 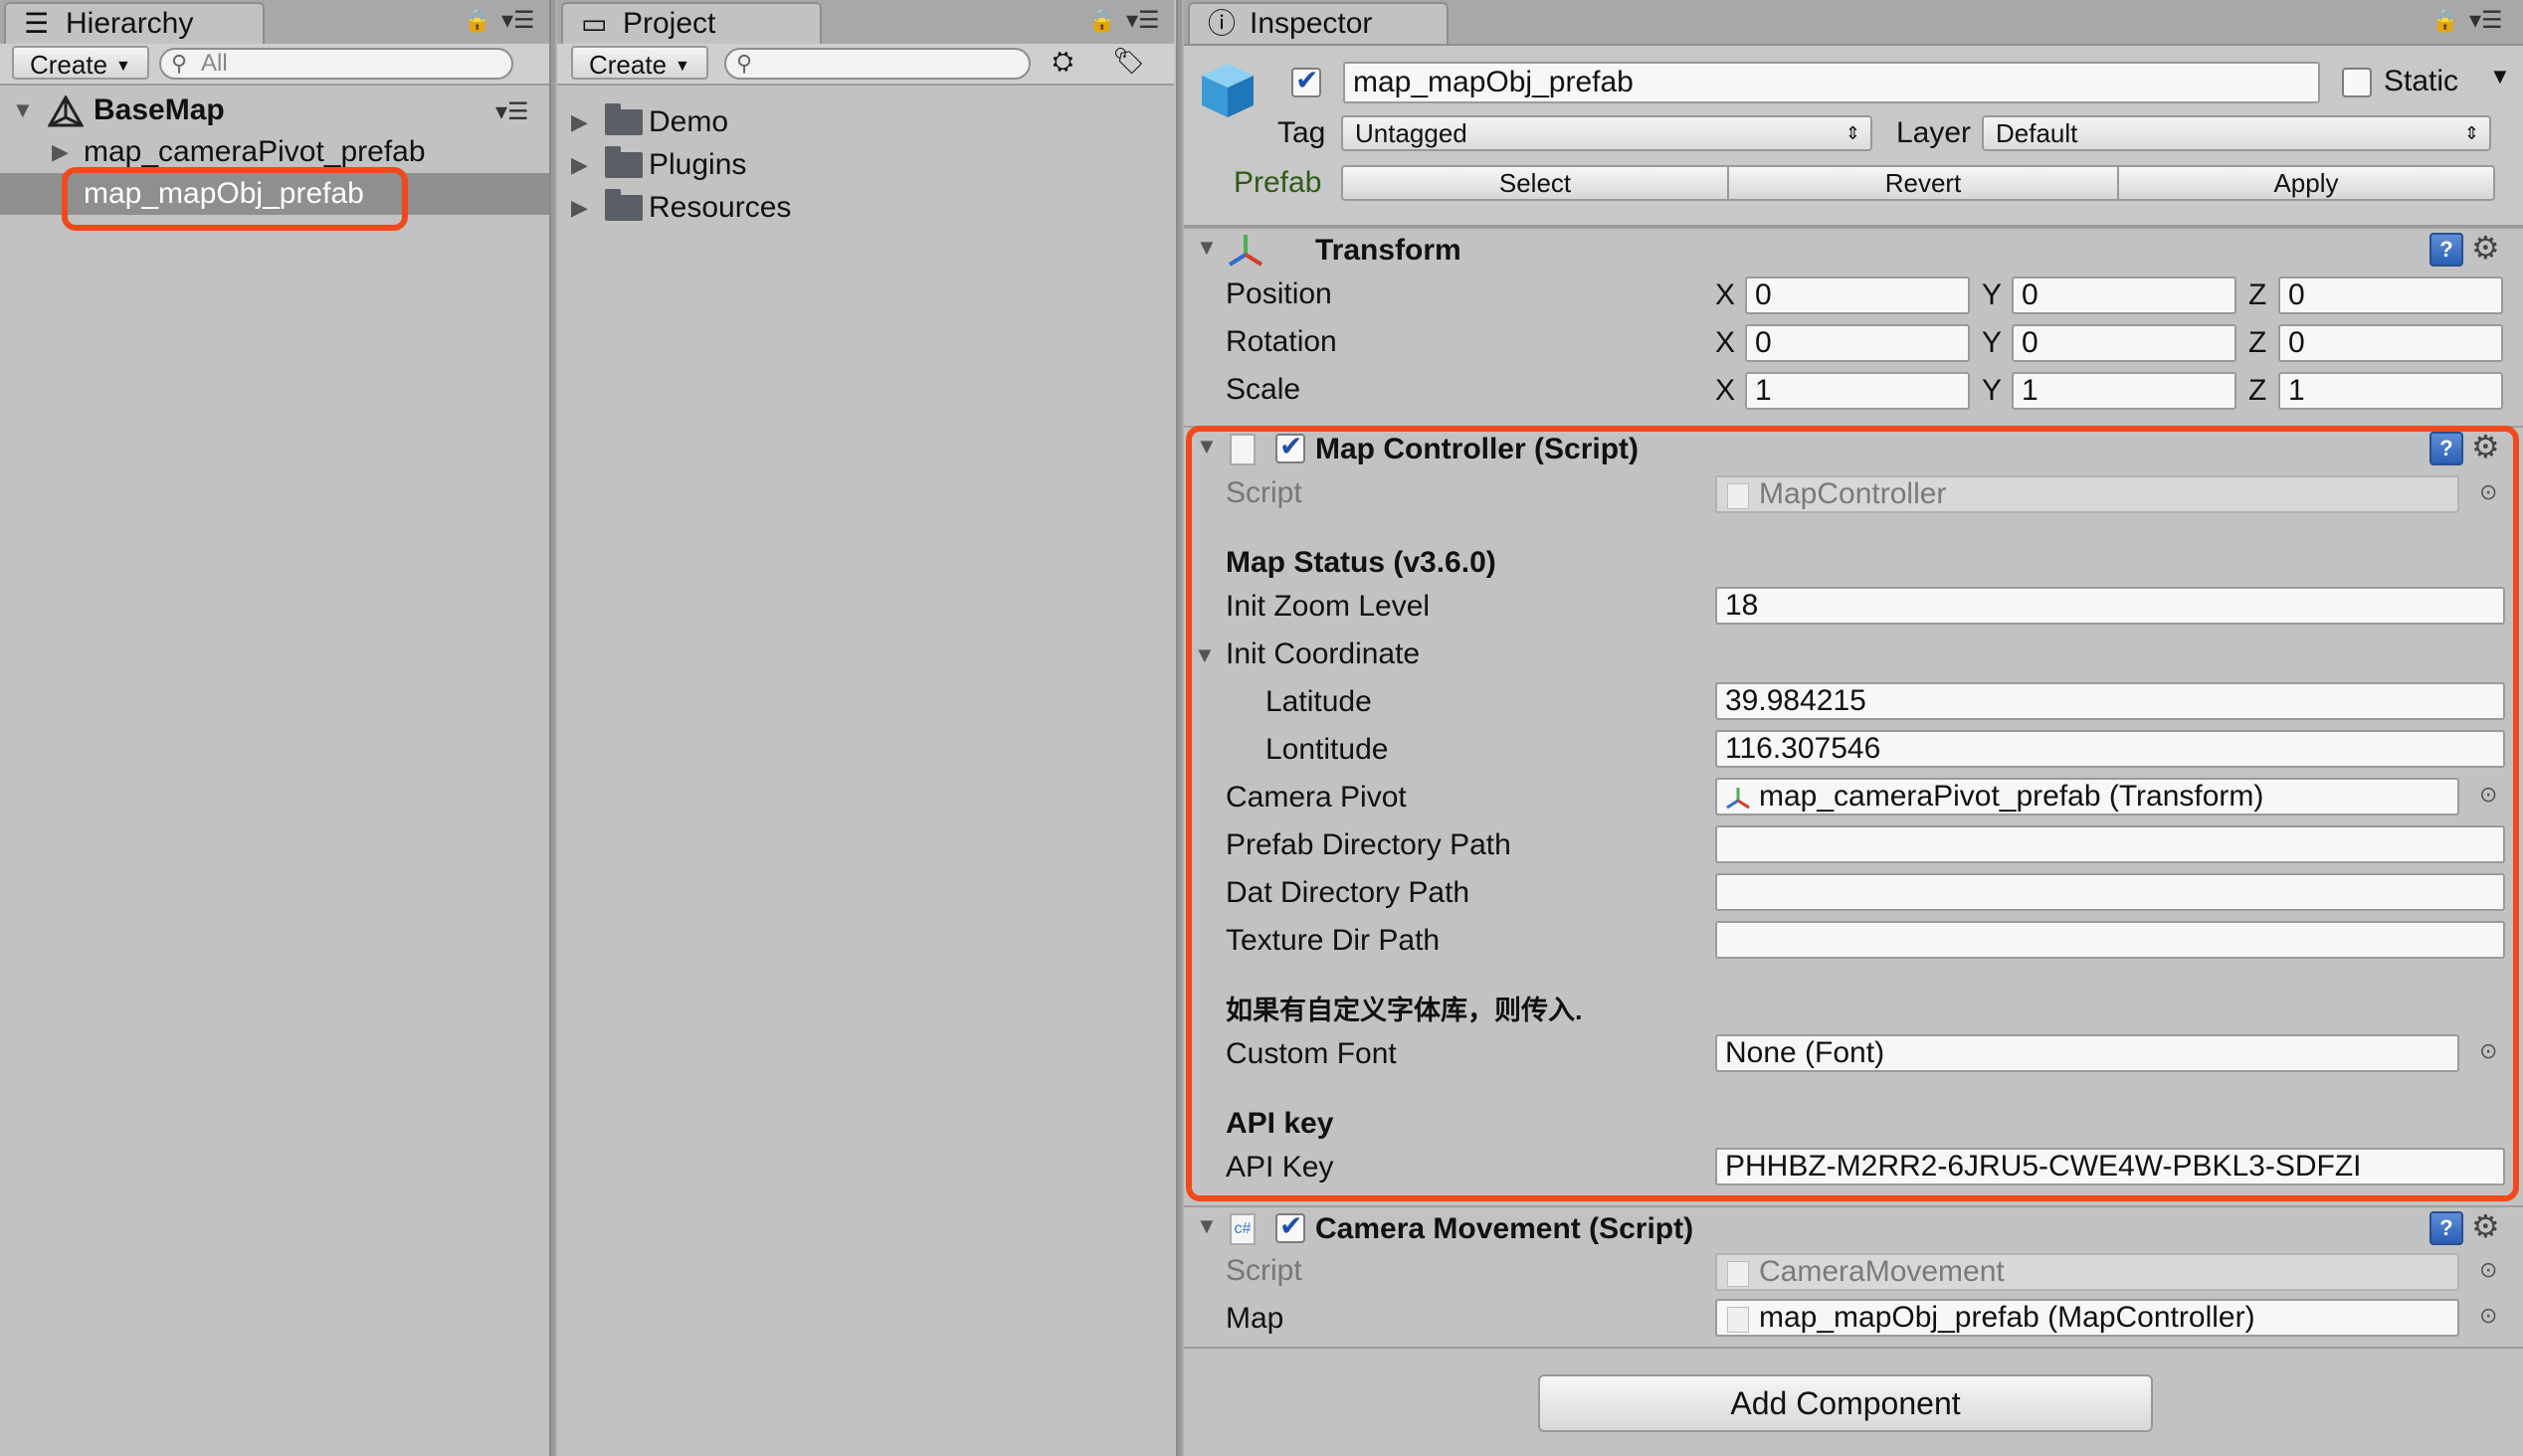 What do you see at coordinates (877, 64) in the screenshot?
I see `search-input: ⚲` at bounding box center [877, 64].